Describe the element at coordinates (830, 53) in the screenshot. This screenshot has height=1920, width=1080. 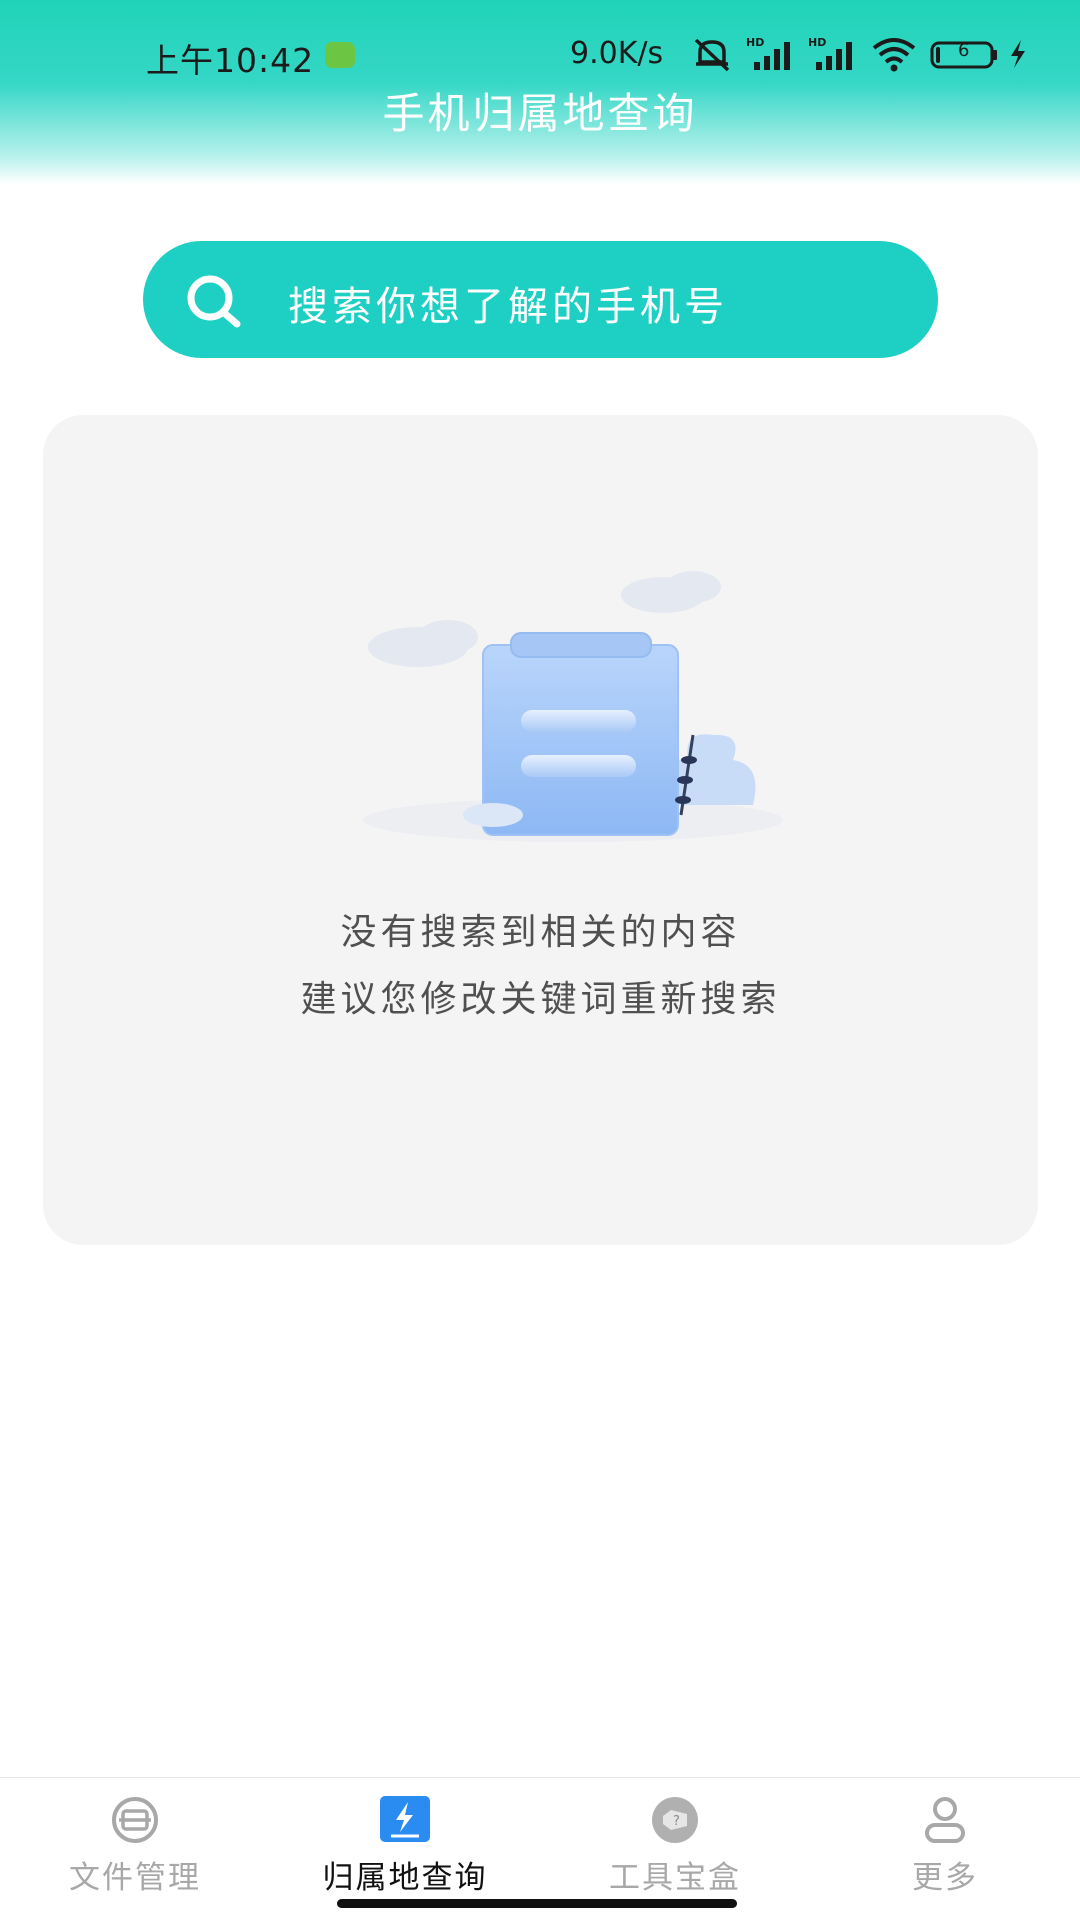
I see `signal-hd-icon-2: HD` at that location.